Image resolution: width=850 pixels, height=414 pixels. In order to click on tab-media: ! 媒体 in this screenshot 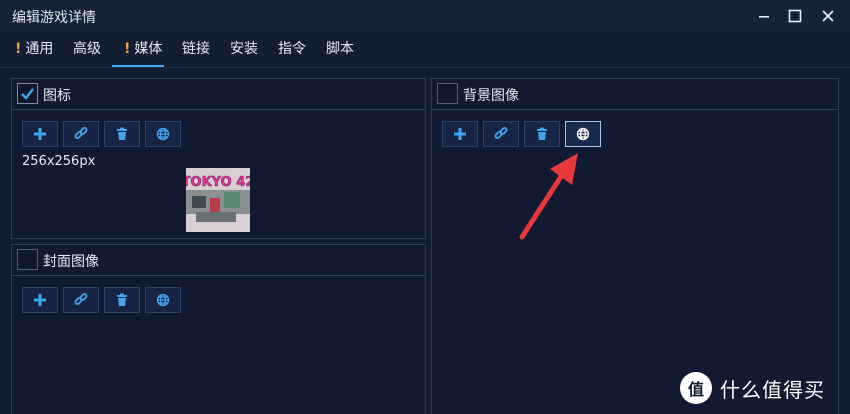, I will do `click(138, 50)`.